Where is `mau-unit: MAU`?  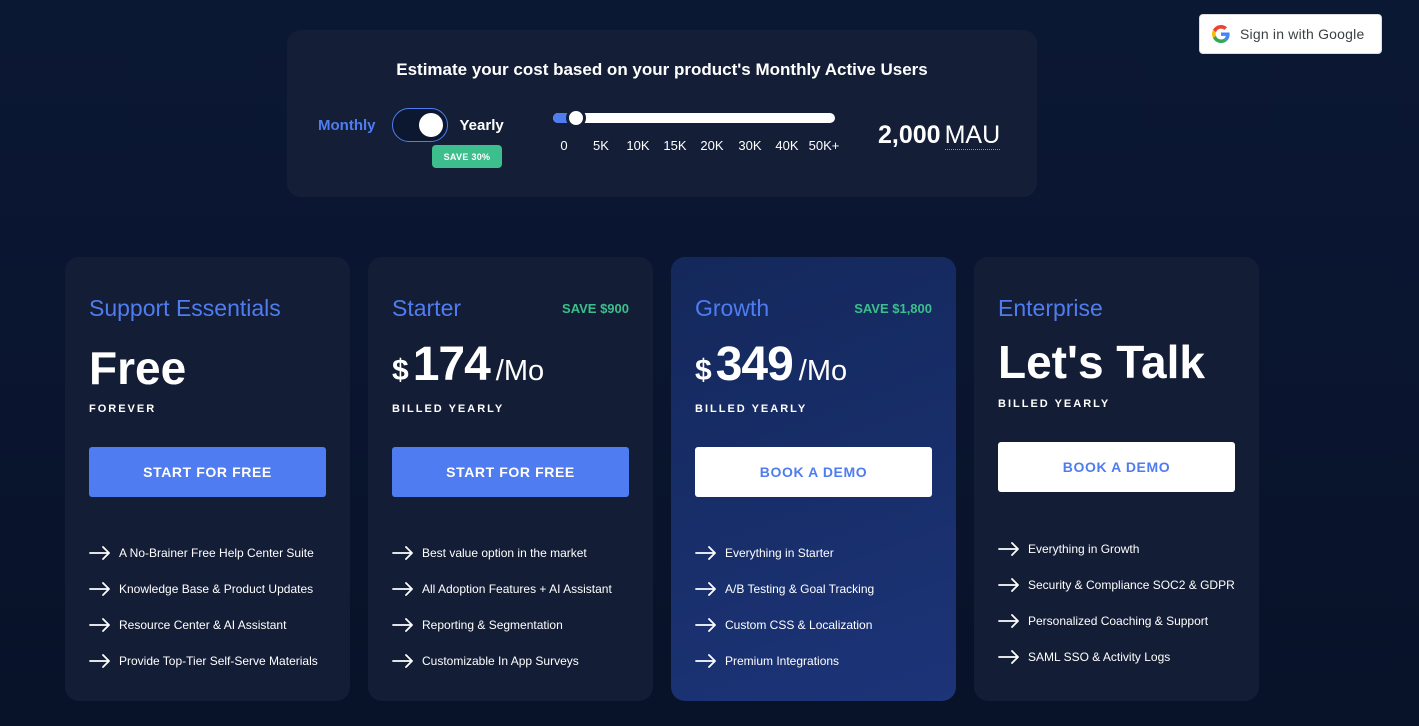
mau-unit: MAU is located at coordinates (972, 135).